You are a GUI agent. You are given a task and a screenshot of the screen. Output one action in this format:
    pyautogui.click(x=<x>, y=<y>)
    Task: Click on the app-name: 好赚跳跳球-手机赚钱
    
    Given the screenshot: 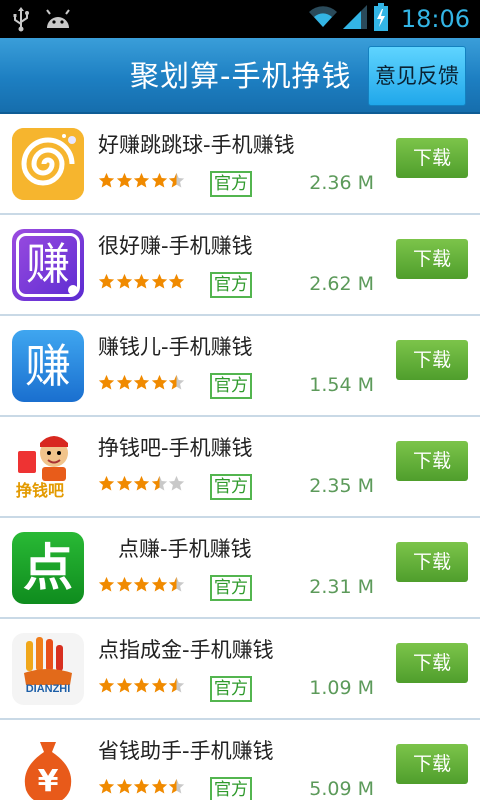 What is the action you would take?
    pyautogui.click(x=196, y=145)
    